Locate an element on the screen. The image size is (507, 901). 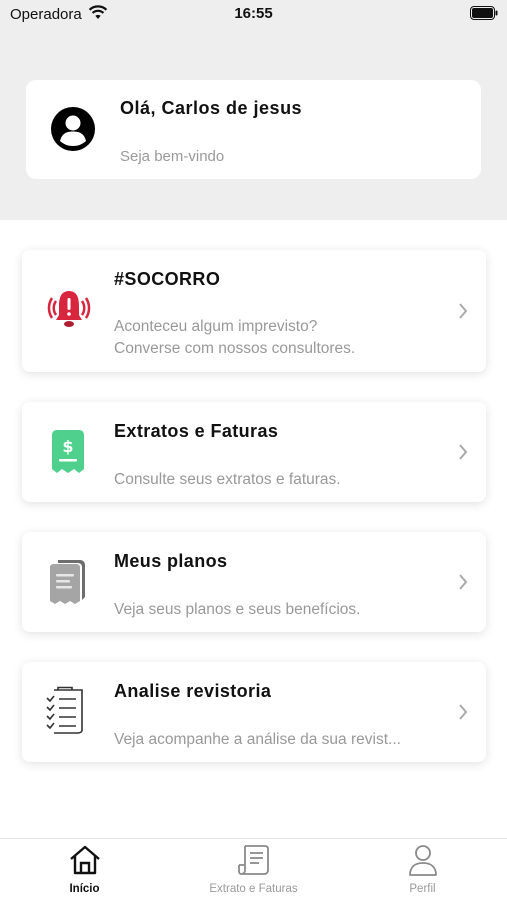
statement-icon is located at coordinates (253, 862).